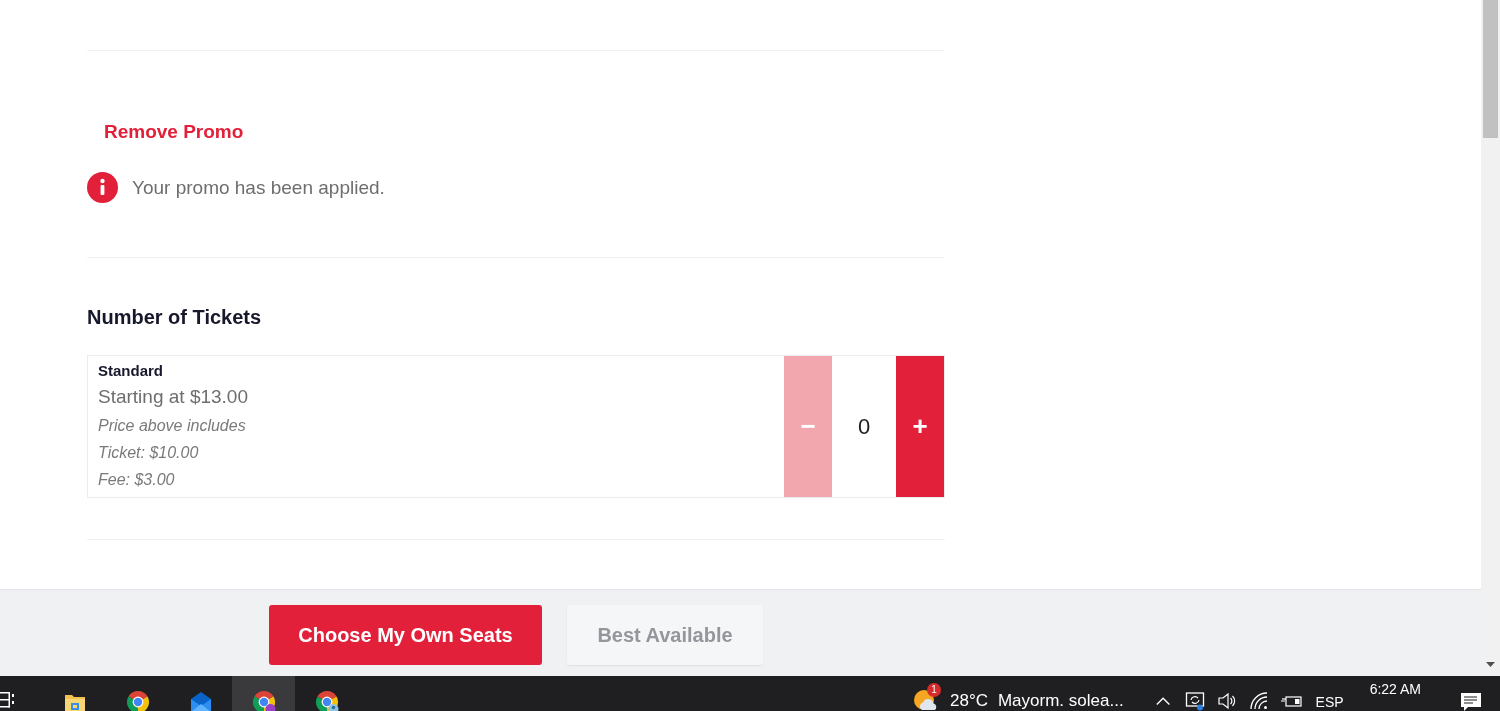 The image size is (1500, 711). What do you see at coordinates (174, 132) in the screenshot?
I see `remove-promo-link: Remove Promo` at bounding box center [174, 132].